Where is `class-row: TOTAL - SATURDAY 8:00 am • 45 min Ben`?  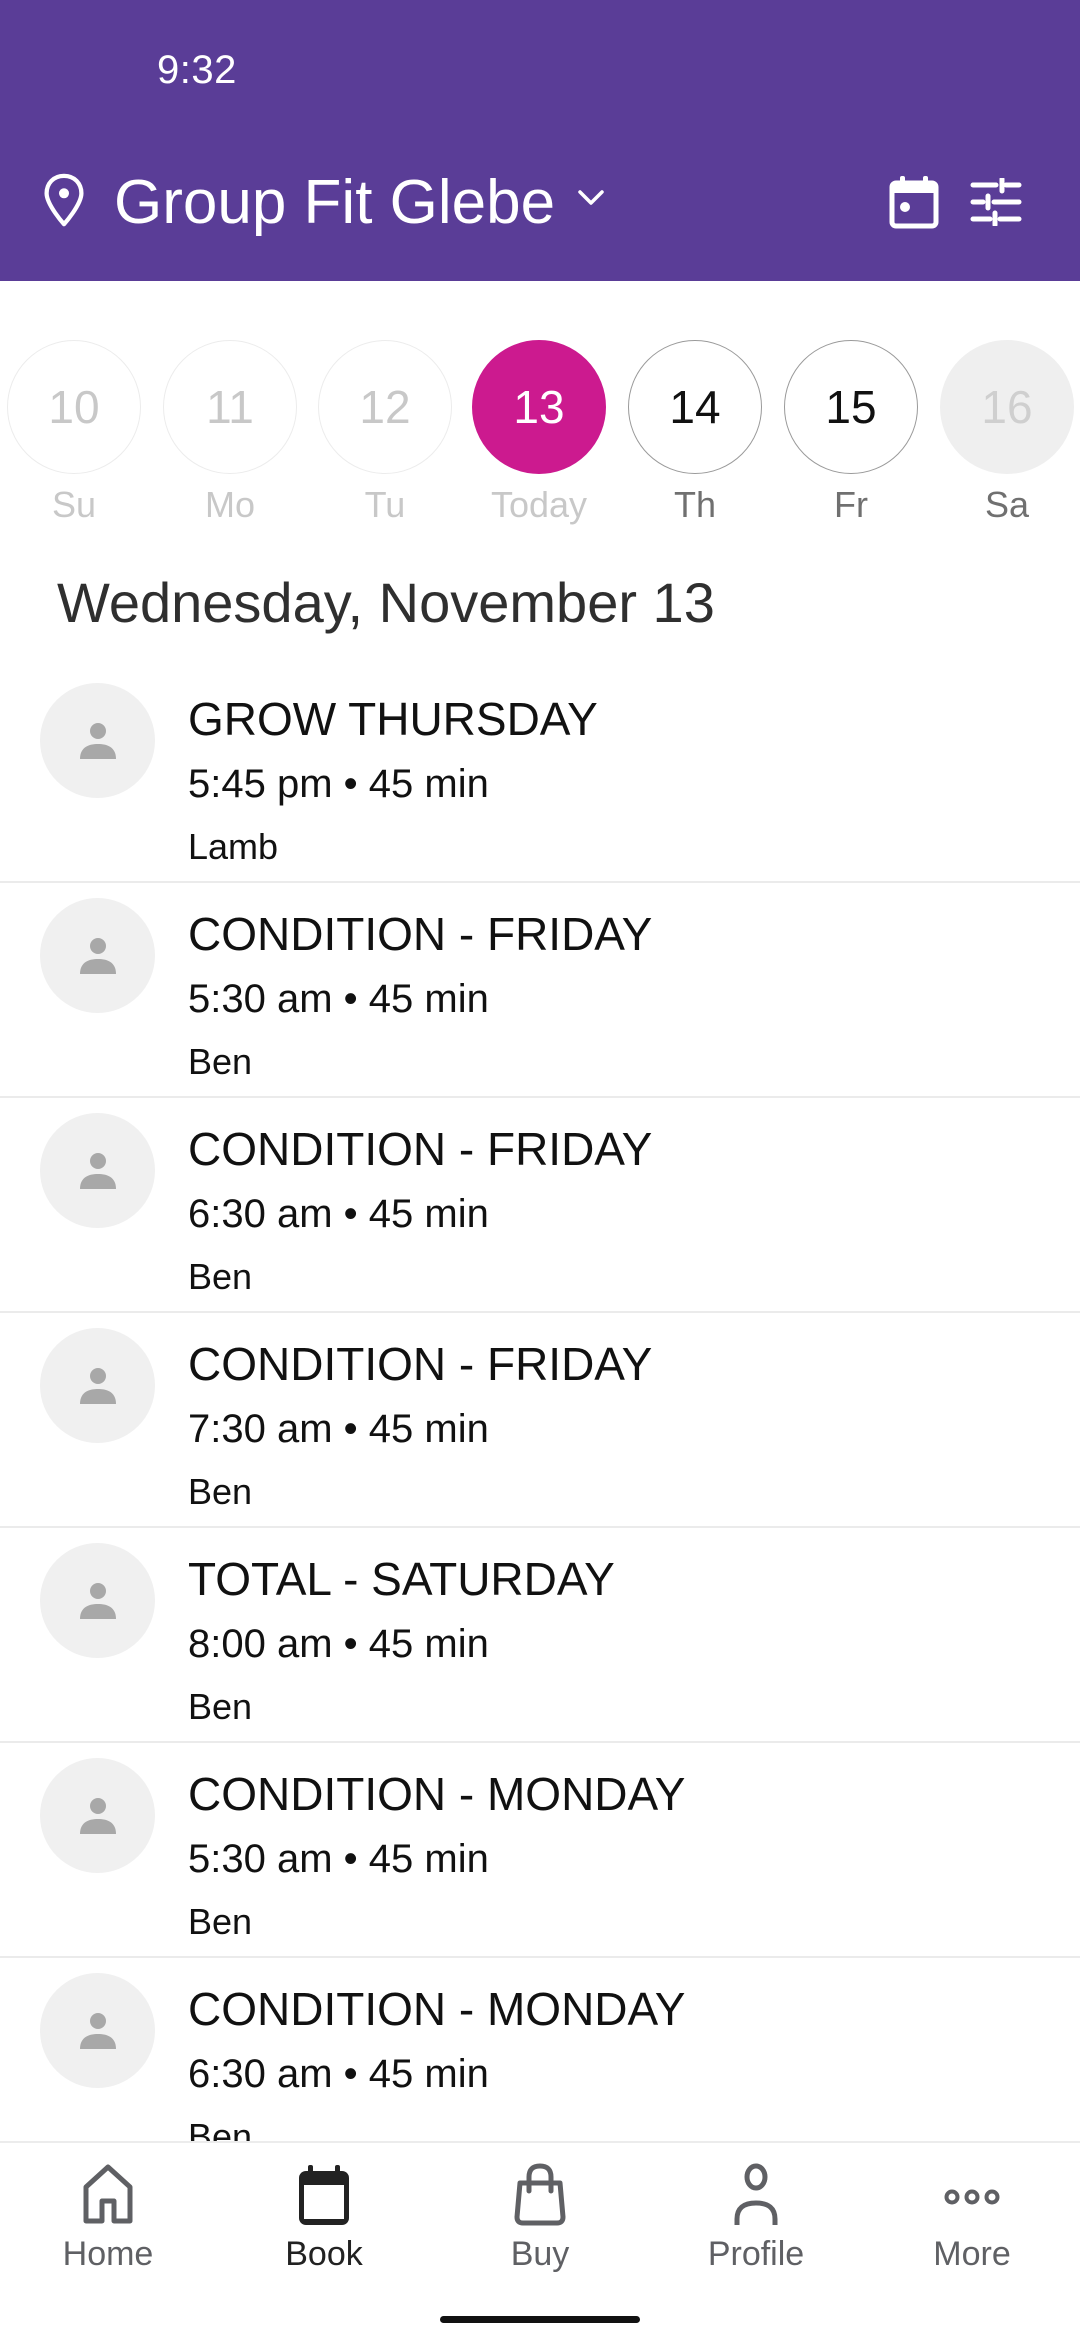 class-row: TOTAL - SATURDAY 8:00 am • 45 min Ben is located at coordinates (540, 1635).